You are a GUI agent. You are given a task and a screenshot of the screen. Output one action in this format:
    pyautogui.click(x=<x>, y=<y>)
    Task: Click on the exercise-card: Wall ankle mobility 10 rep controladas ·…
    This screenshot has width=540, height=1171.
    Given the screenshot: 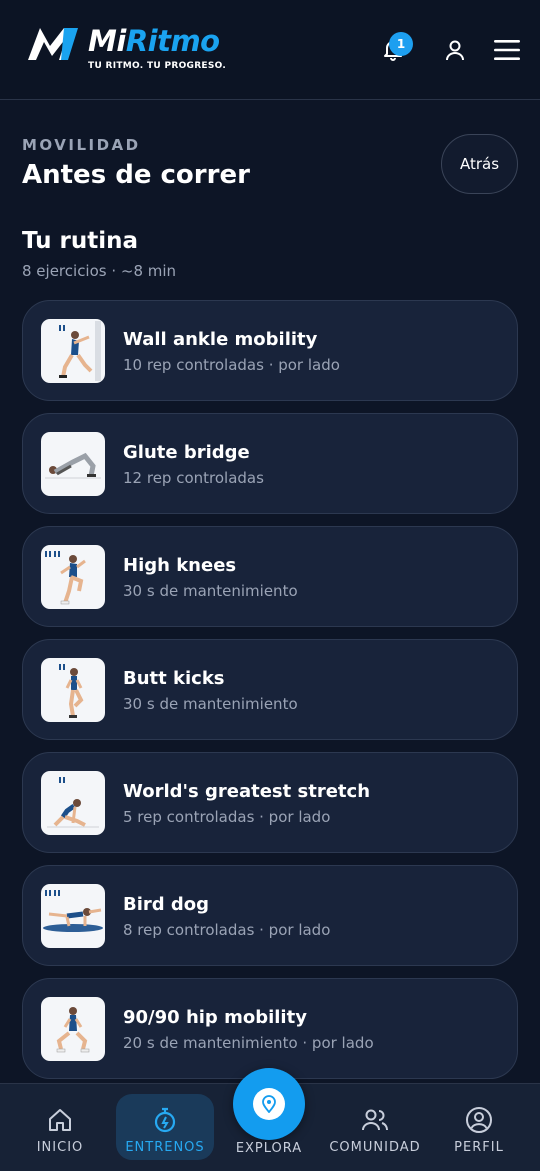 What is the action you would take?
    pyautogui.click(x=270, y=350)
    